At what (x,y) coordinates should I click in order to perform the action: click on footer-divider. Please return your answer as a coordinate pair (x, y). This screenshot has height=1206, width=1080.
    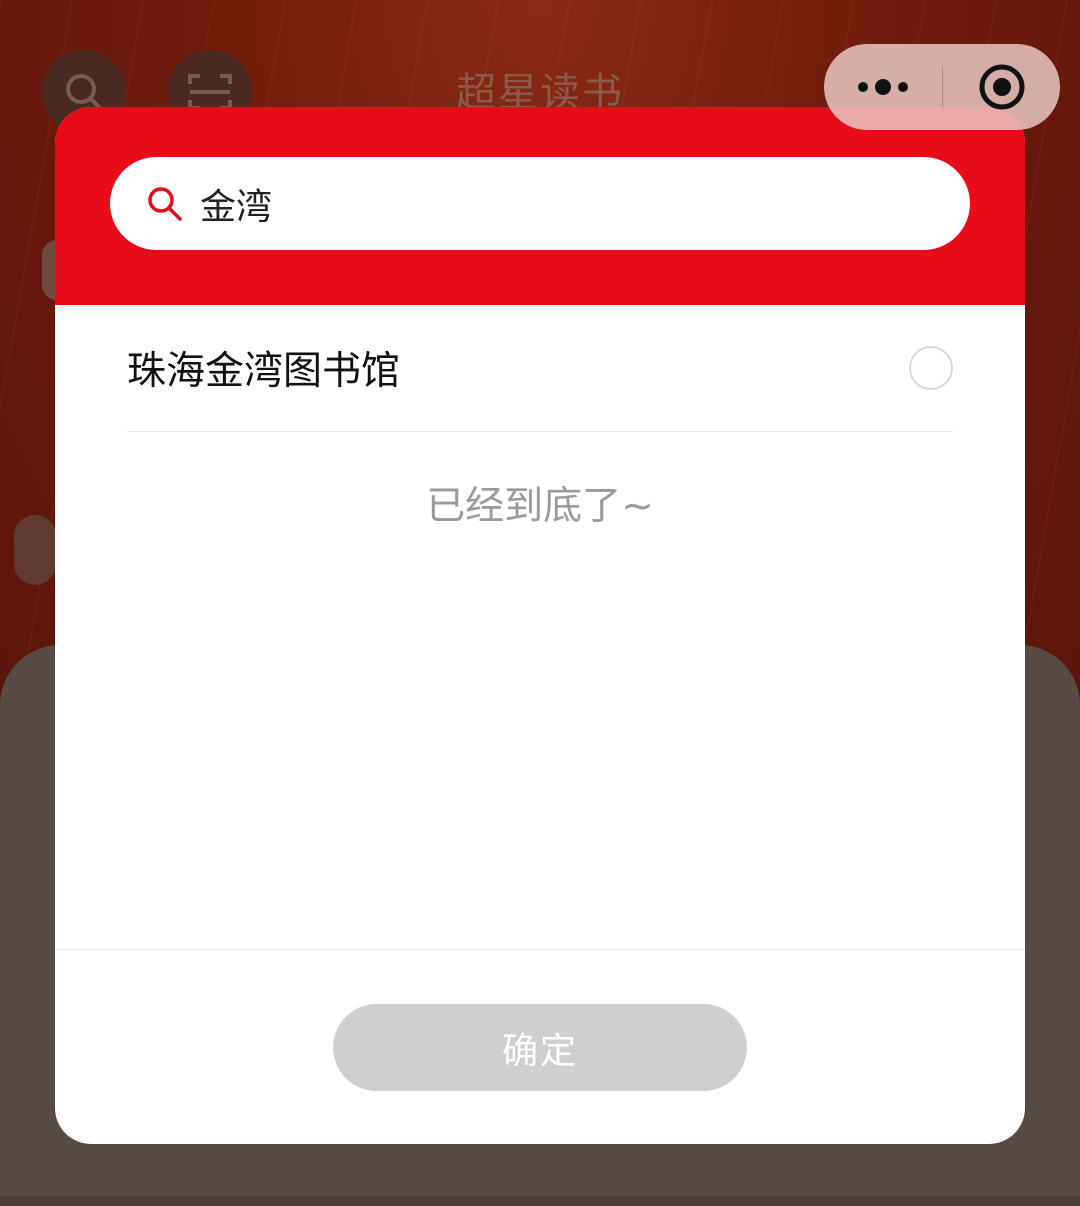
    Looking at the image, I should click on (540, 949).